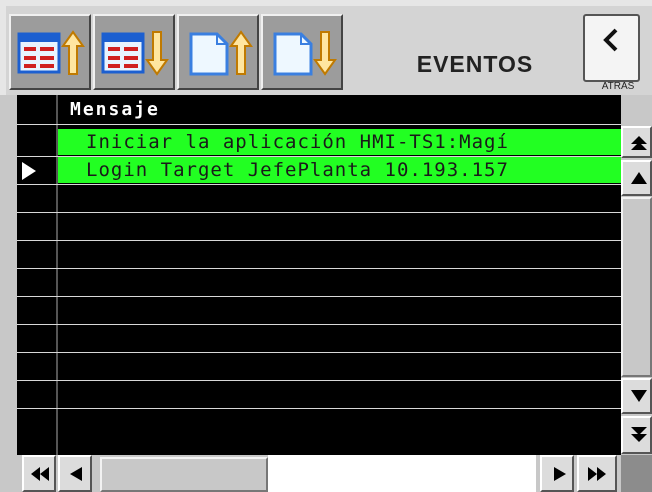 Image resolution: width=652 pixels, height=492 pixels. Describe the element at coordinates (636, 287) in the screenshot. I see `vertical-scroll-thumb` at that location.